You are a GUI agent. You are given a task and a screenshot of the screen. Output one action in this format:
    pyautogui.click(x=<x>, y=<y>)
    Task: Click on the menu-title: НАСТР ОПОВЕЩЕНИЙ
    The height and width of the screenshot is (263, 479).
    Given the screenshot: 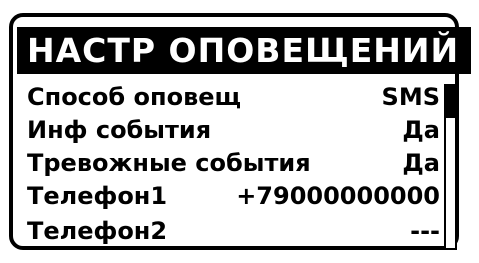 What is the action you would take?
    pyautogui.click(x=243, y=50)
    